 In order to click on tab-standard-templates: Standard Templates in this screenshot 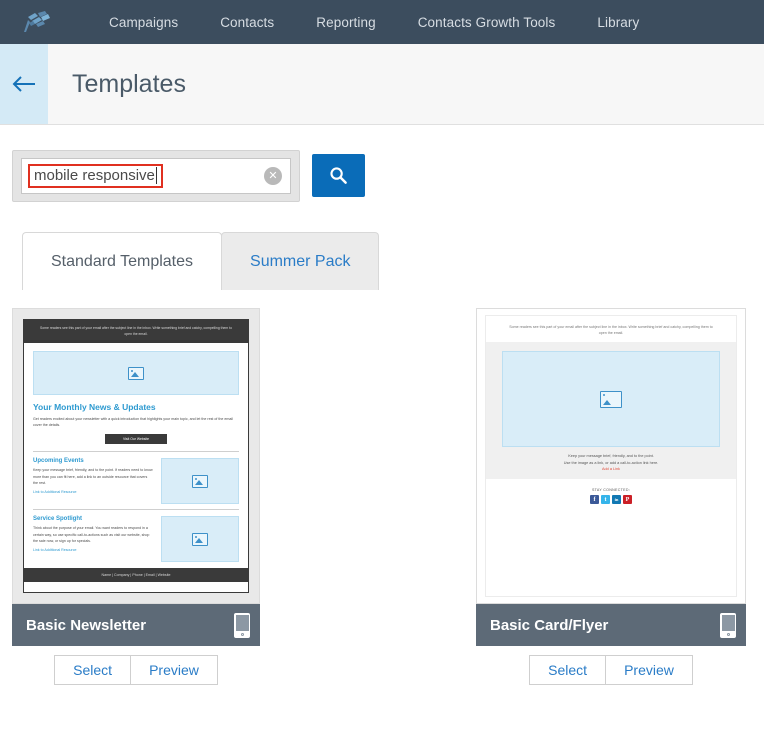, I will do `click(122, 261)`.